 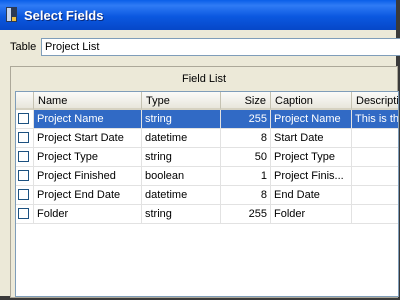 What do you see at coordinates (311, 157) in the screenshot?
I see `field-caption-cell: Project Type` at bounding box center [311, 157].